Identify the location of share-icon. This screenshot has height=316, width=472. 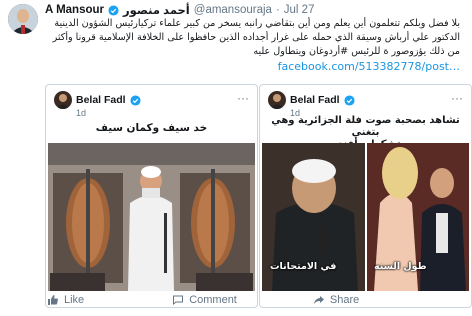
(318, 300).